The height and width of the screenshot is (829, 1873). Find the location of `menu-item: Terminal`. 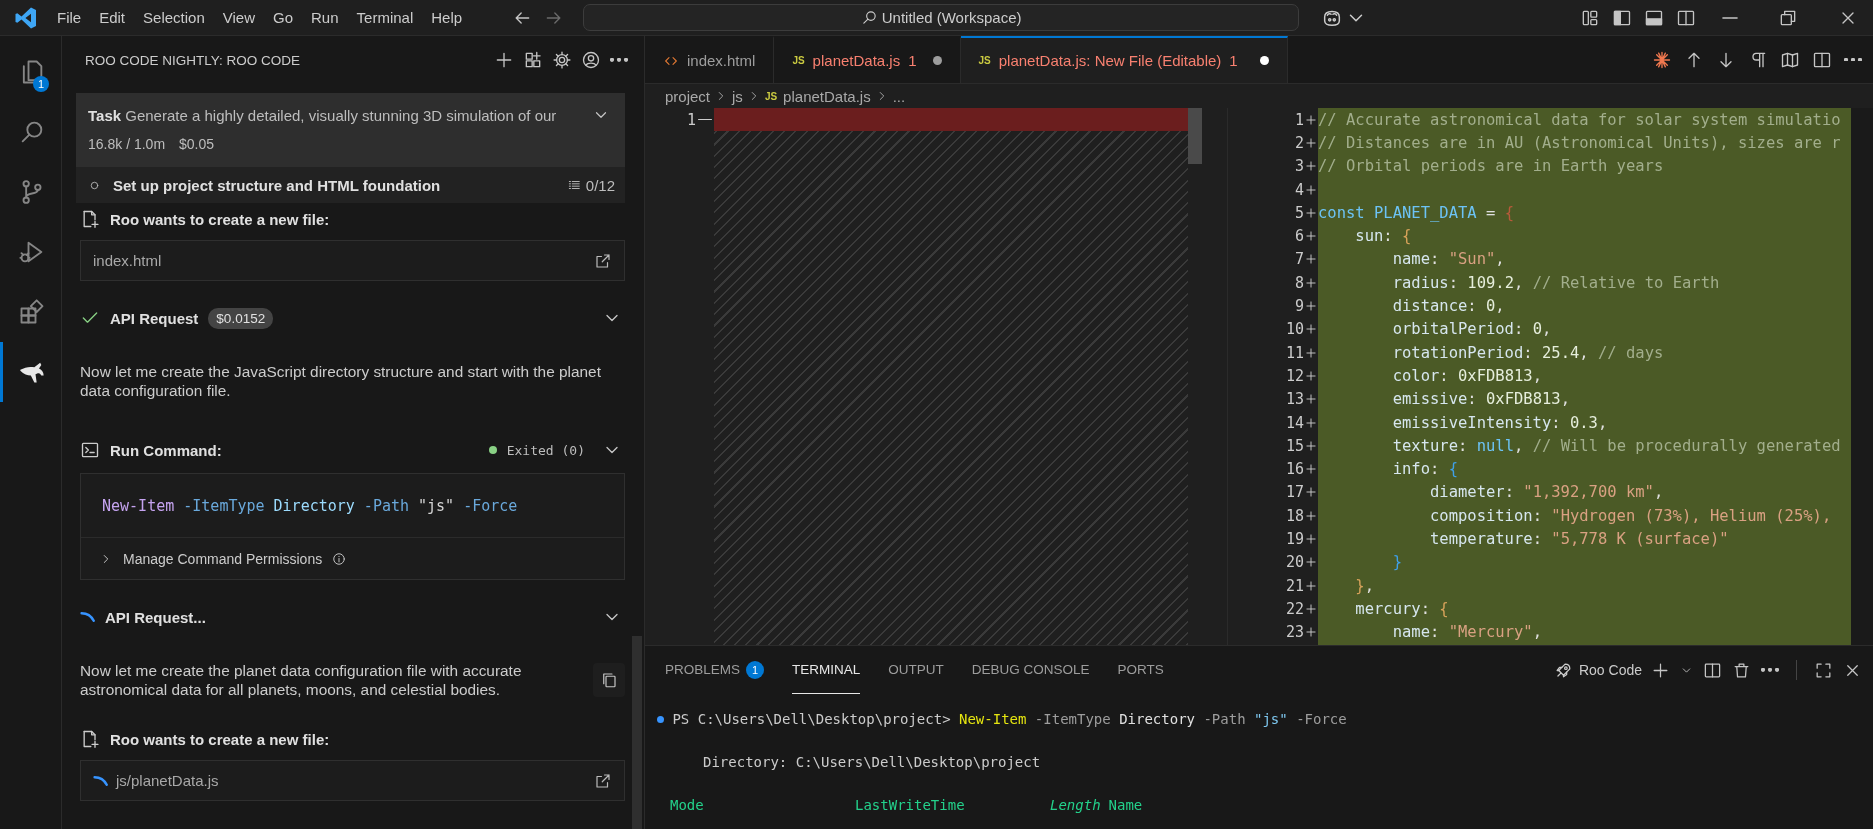

menu-item: Terminal is located at coordinates (385, 17).